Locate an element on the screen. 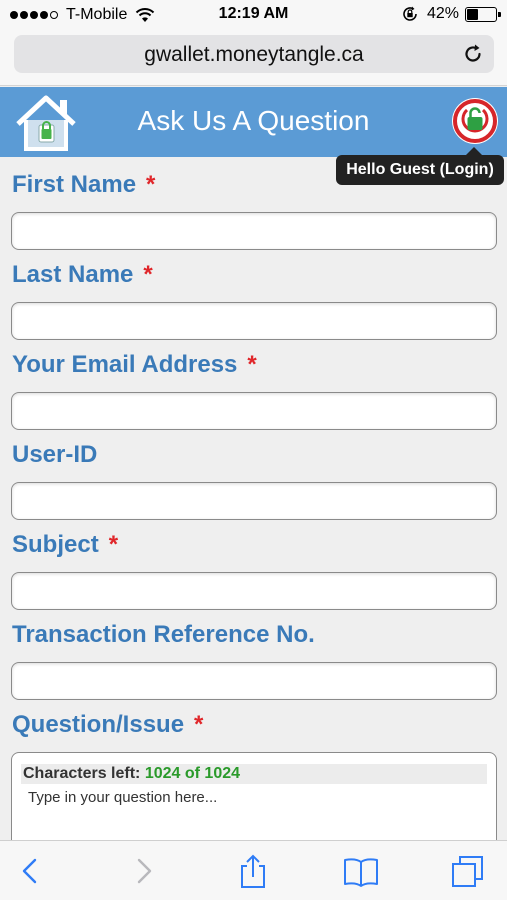  first-name-input is located at coordinates (254, 231).